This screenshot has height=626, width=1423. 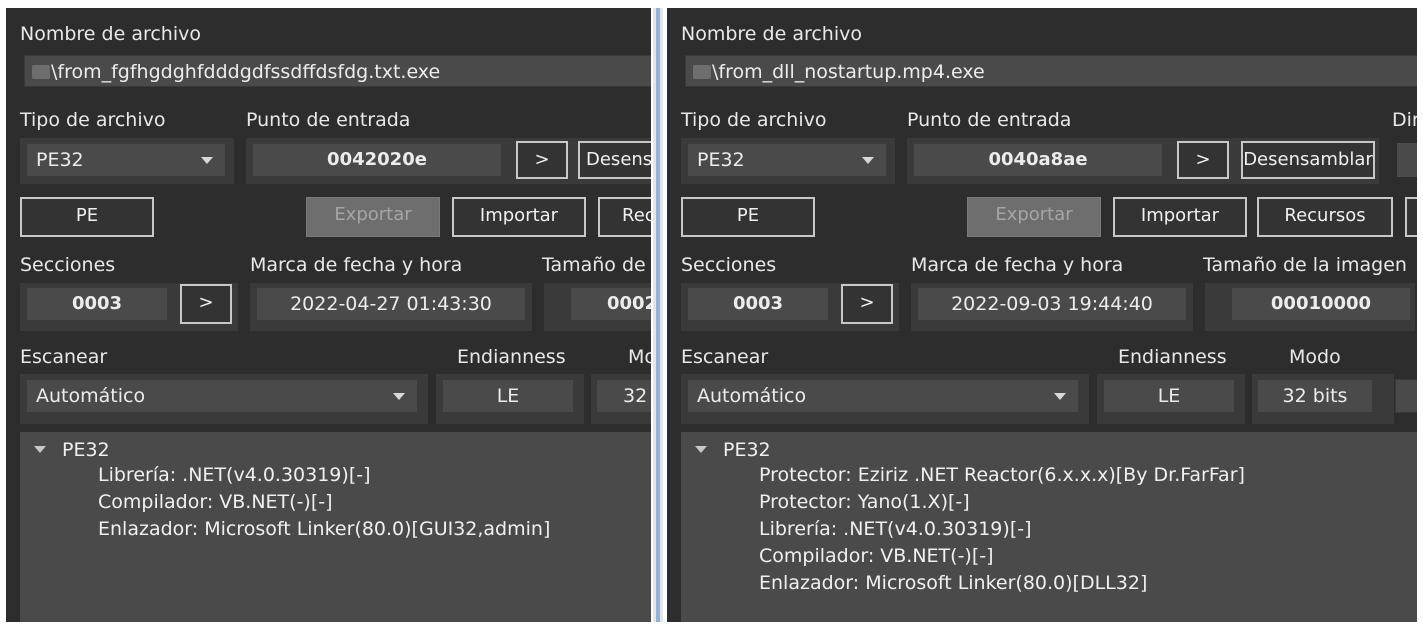 I want to click on entry-point-field: 0042020e, so click(x=377, y=160).